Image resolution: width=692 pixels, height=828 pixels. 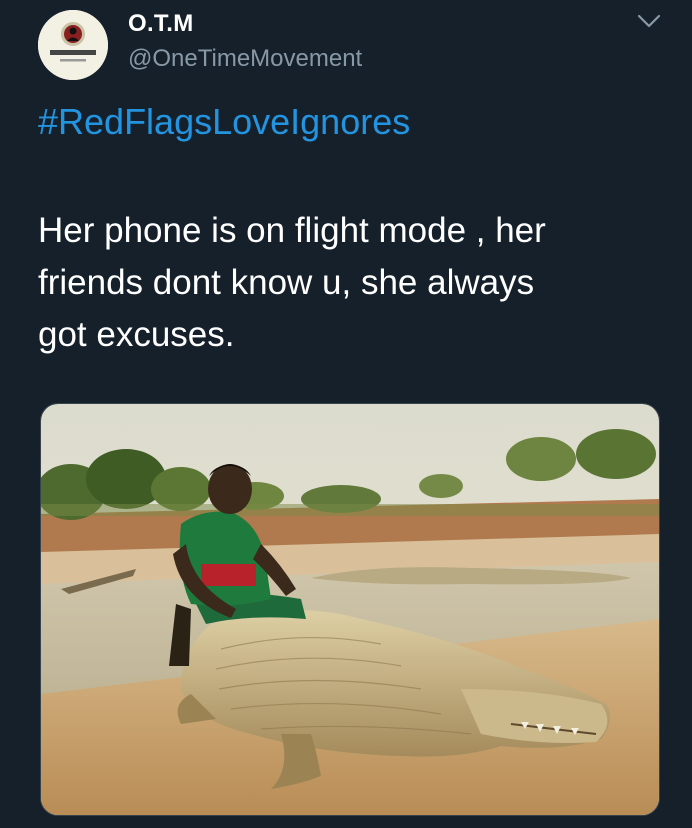 What do you see at coordinates (161, 24) in the screenshot?
I see `author-display-name: O.T.M` at bounding box center [161, 24].